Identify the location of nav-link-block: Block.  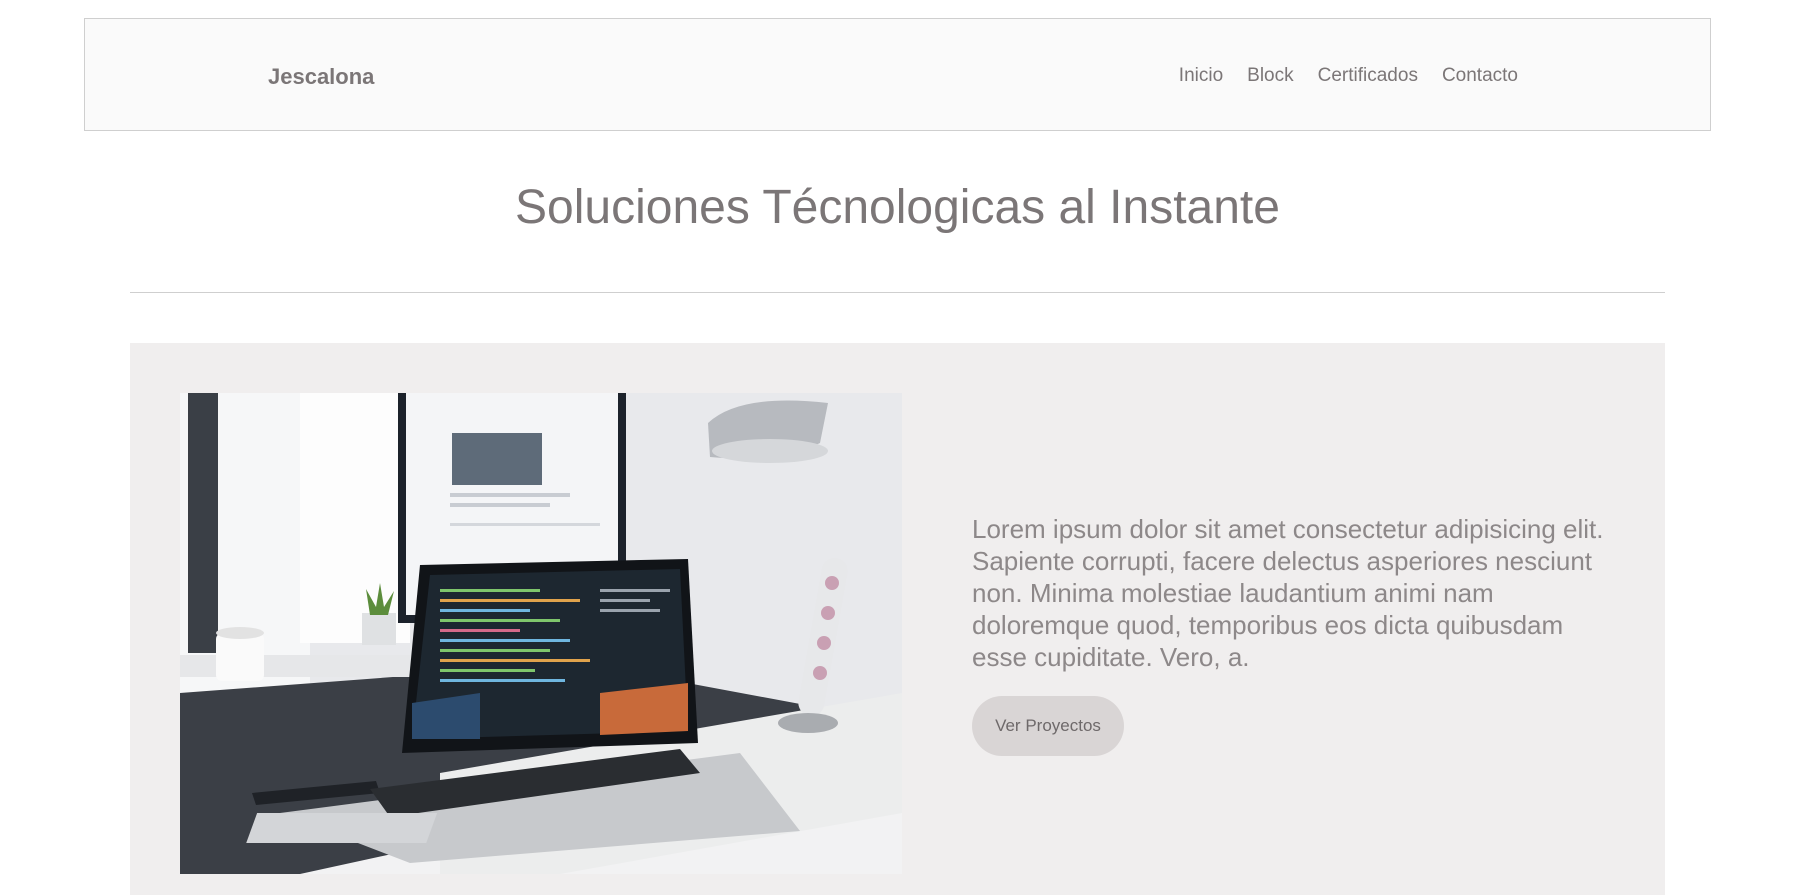
(1270, 76).